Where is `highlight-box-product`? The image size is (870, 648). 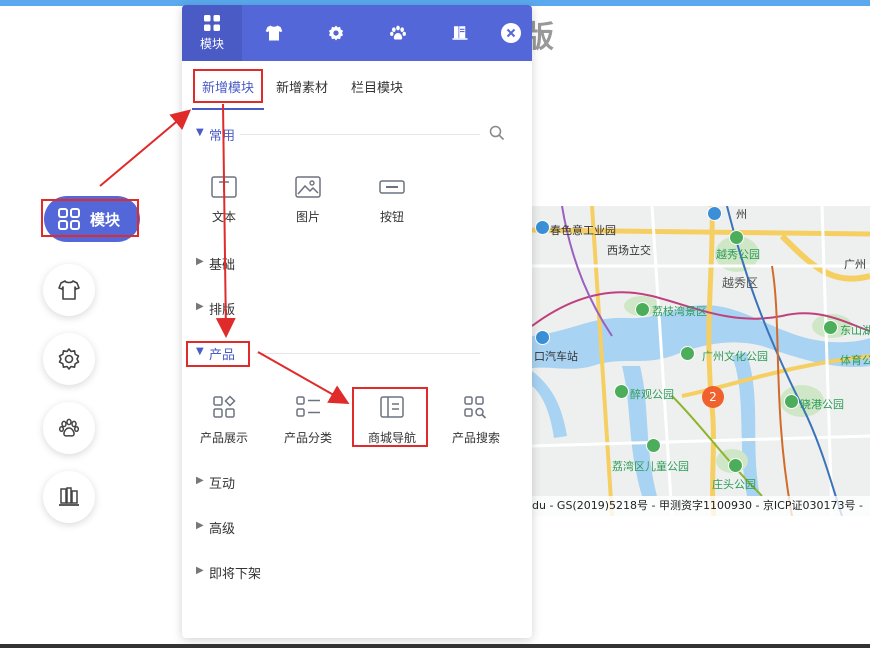
highlight-box-product is located at coordinates (218, 354).